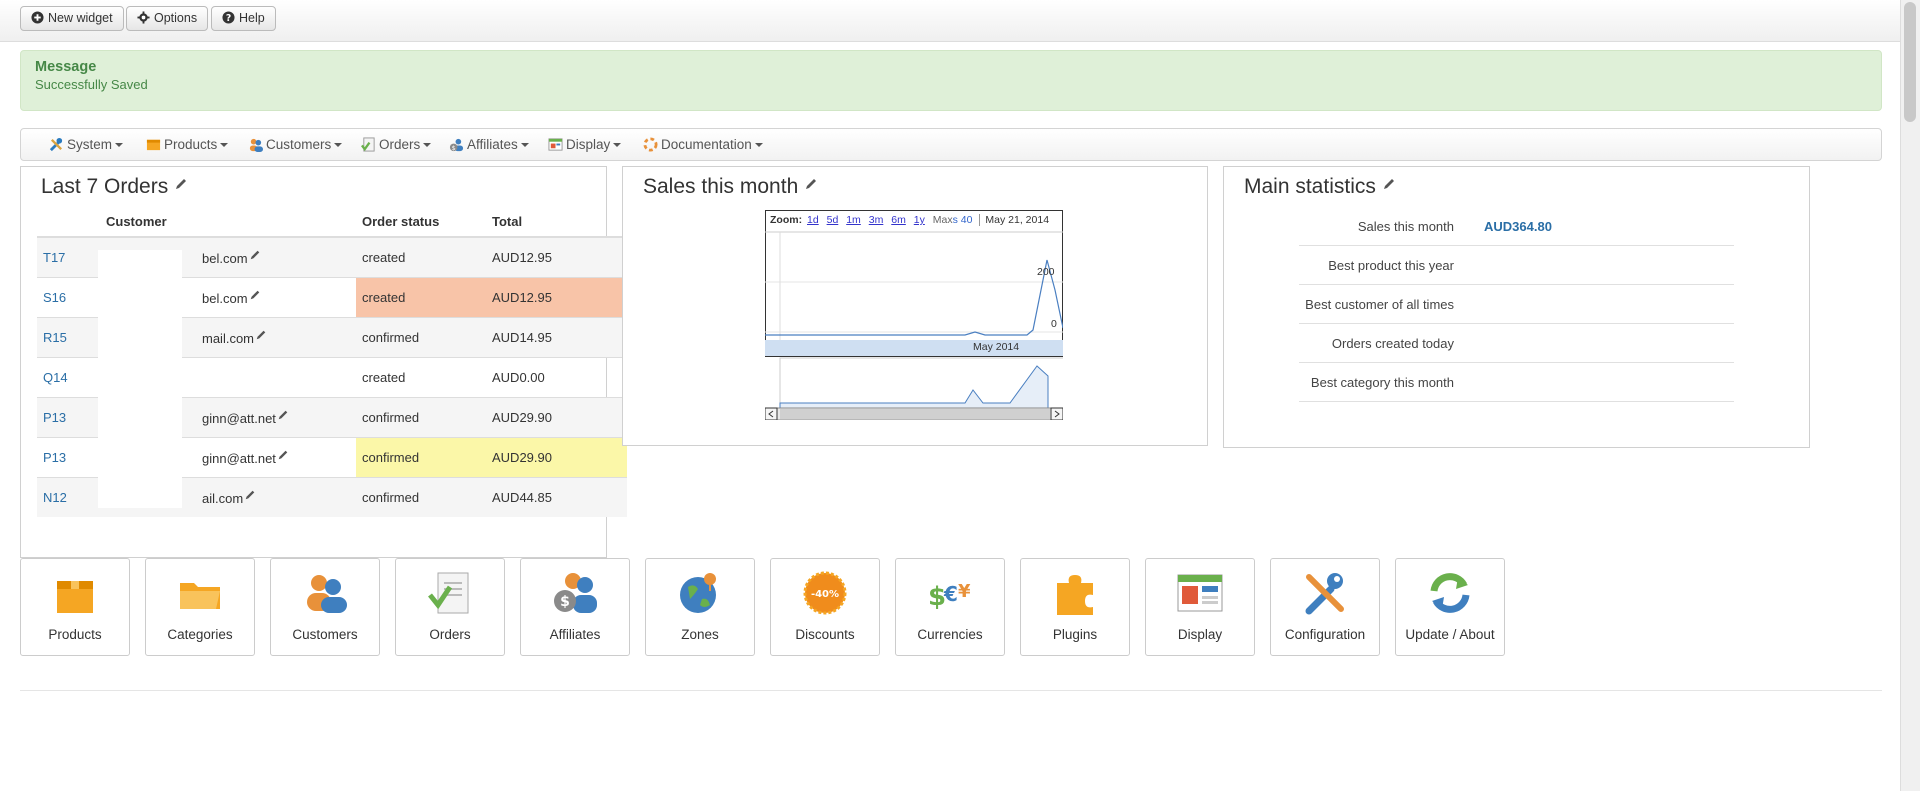 The image size is (1920, 791). I want to click on col-customer-header: Customer, so click(228, 222).